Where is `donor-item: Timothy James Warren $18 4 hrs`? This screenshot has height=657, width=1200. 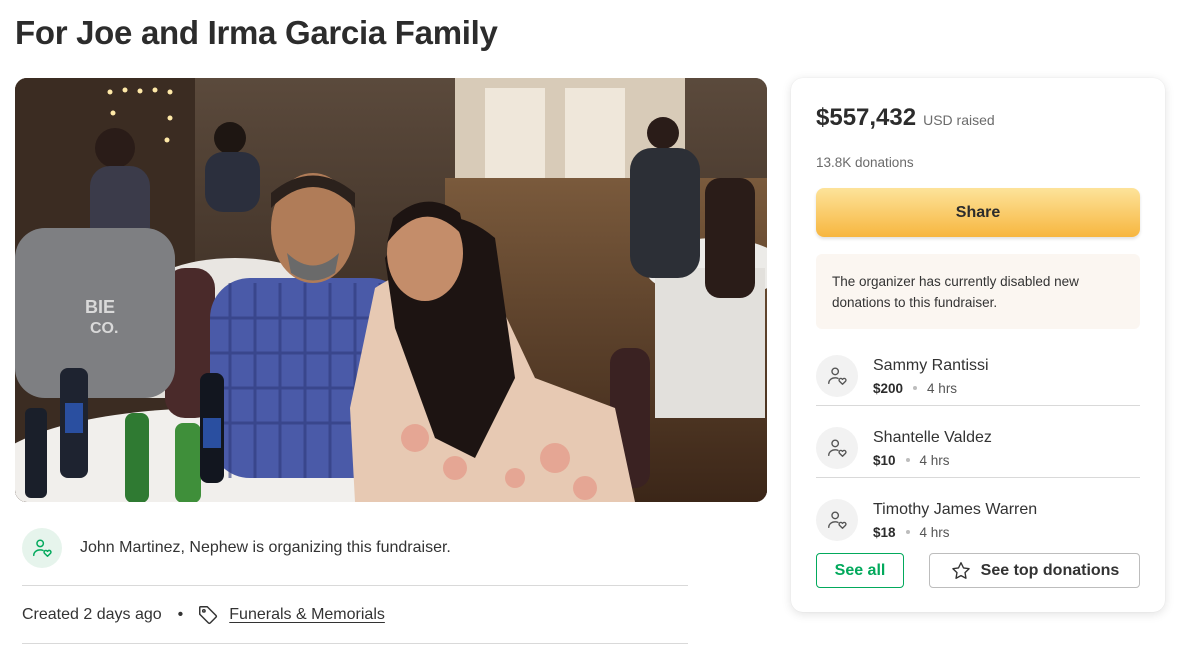 donor-item: Timothy James Warren $18 4 hrs is located at coordinates (978, 520).